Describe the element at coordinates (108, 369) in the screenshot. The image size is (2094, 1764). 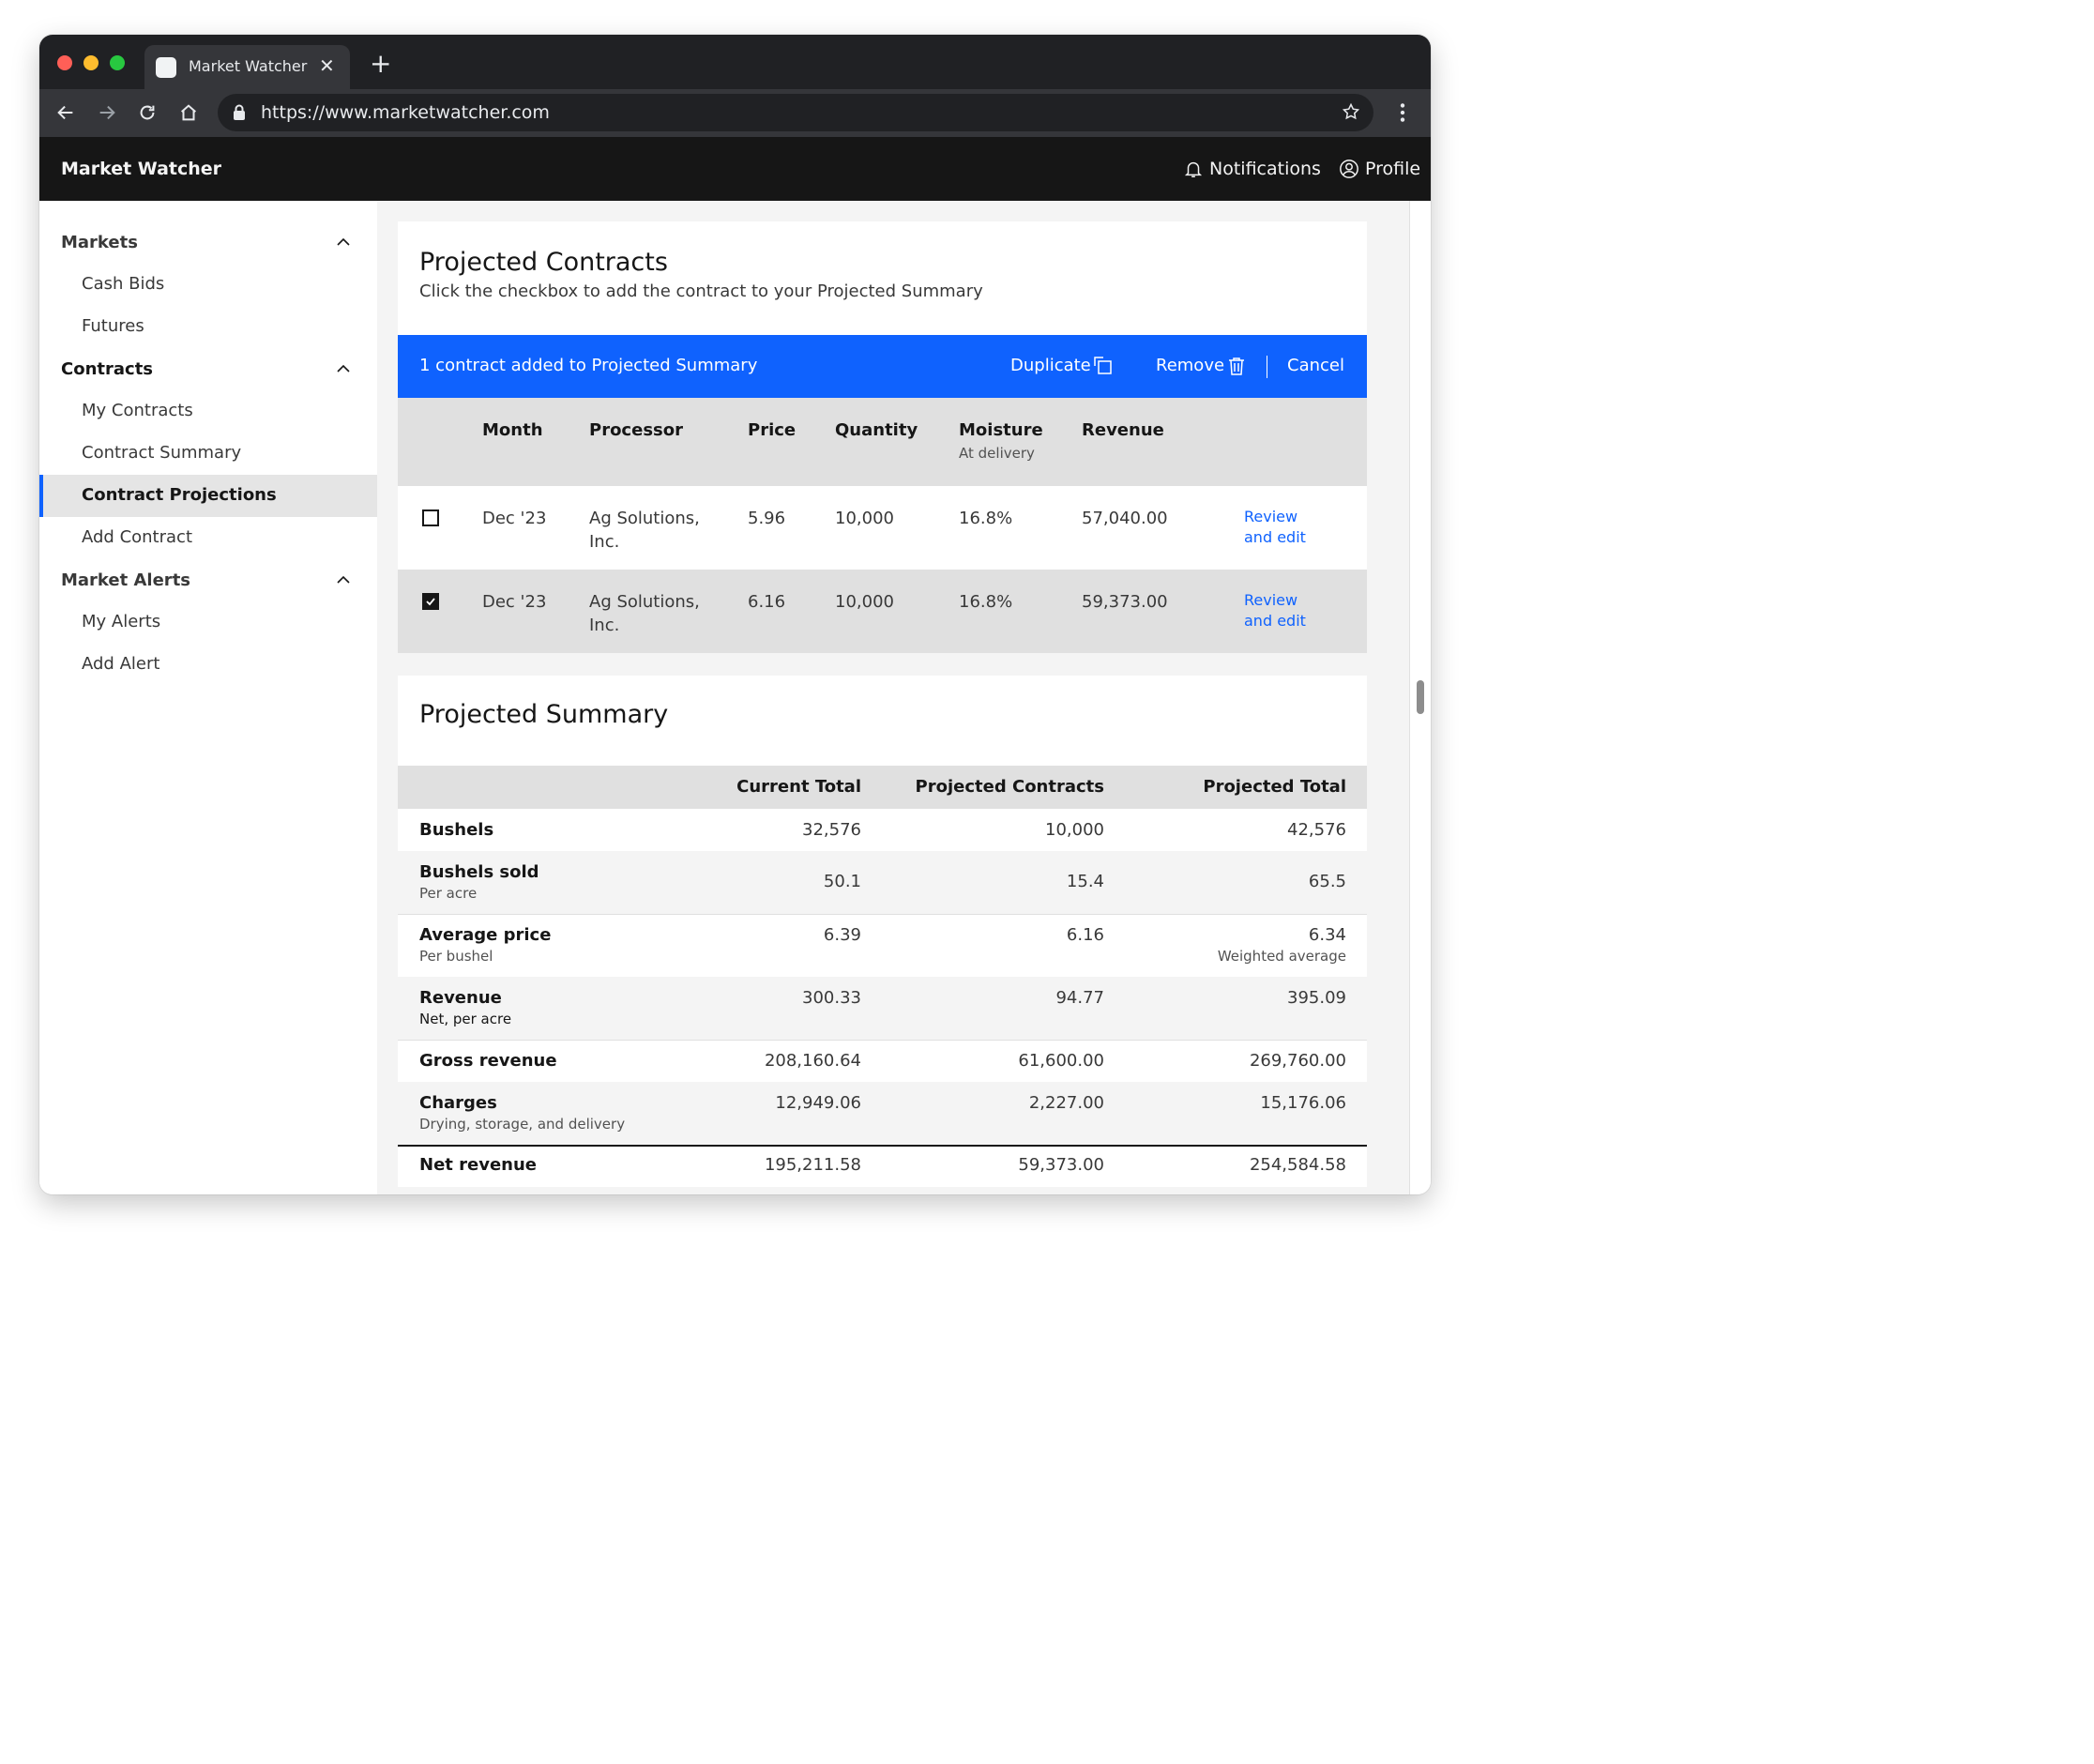
I see `sidebar-group-label: Contracts` at that location.